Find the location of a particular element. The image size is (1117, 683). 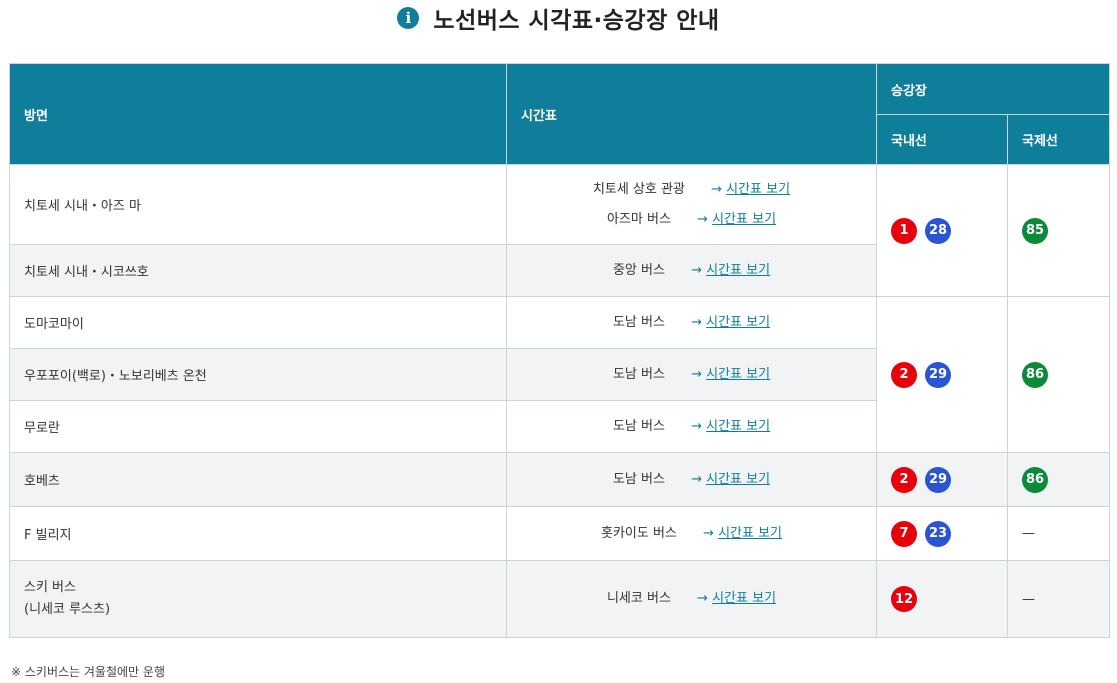

domestic-platform-cell: 12 is located at coordinates (942, 599).